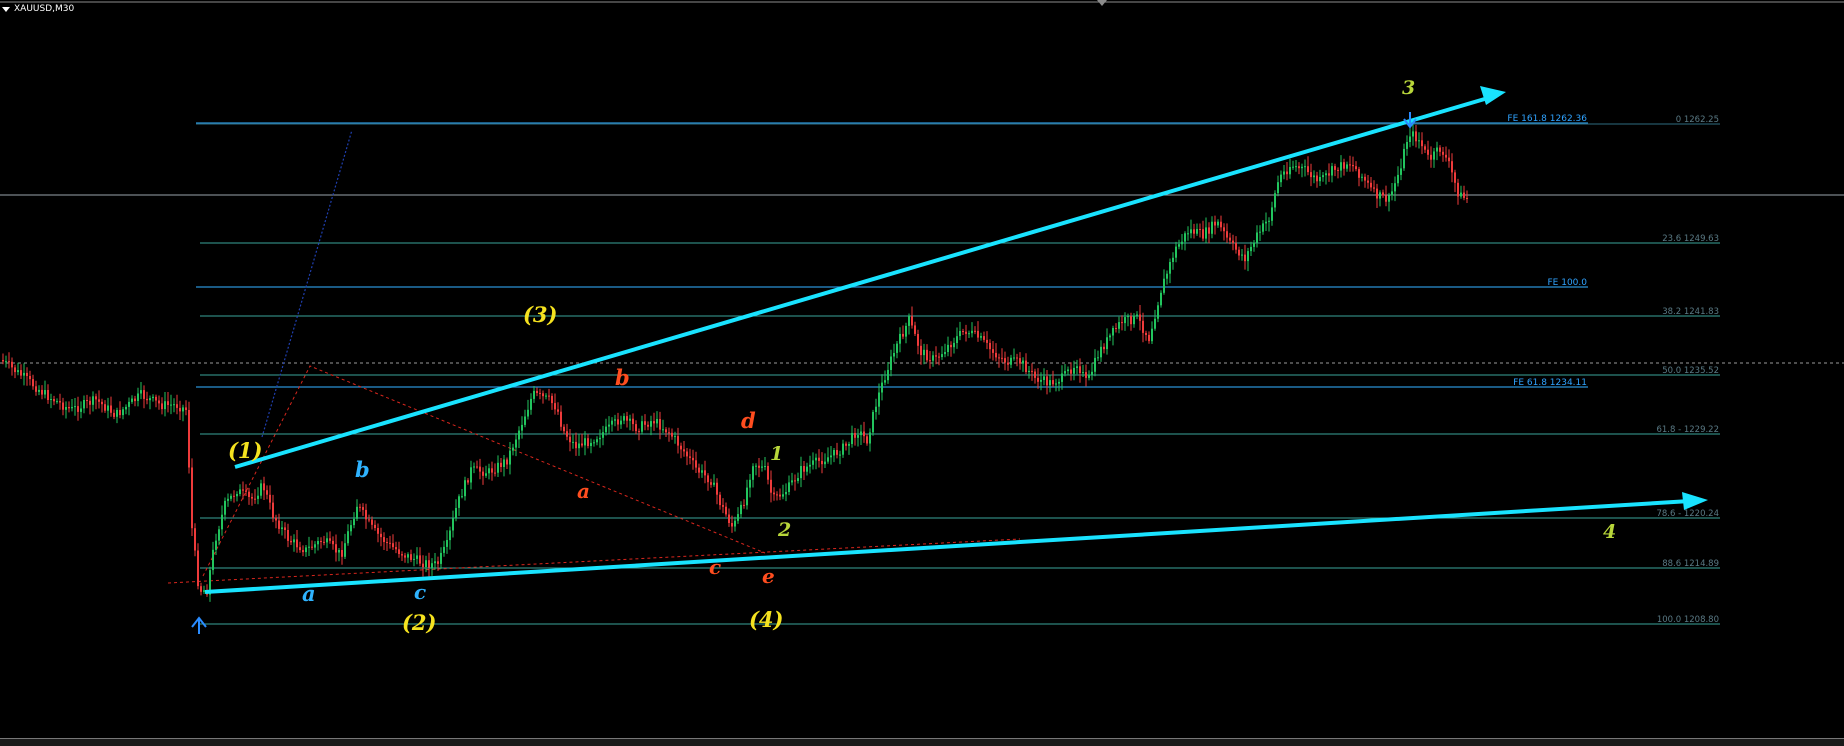 The image size is (1844, 746). I want to click on fib-retracement-label: 23.6 1249.63, so click(1690, 239).